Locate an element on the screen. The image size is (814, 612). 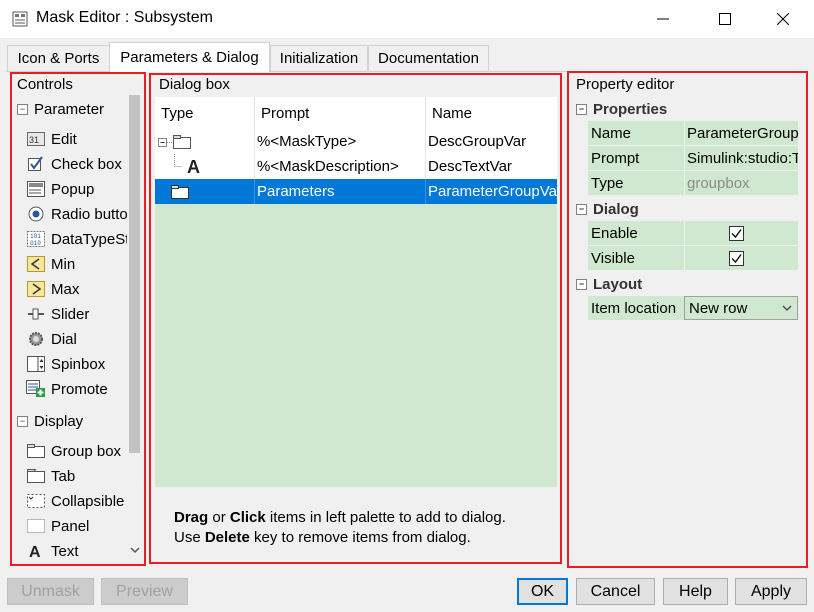
property-label: Type is located at coordinates (636, 183).